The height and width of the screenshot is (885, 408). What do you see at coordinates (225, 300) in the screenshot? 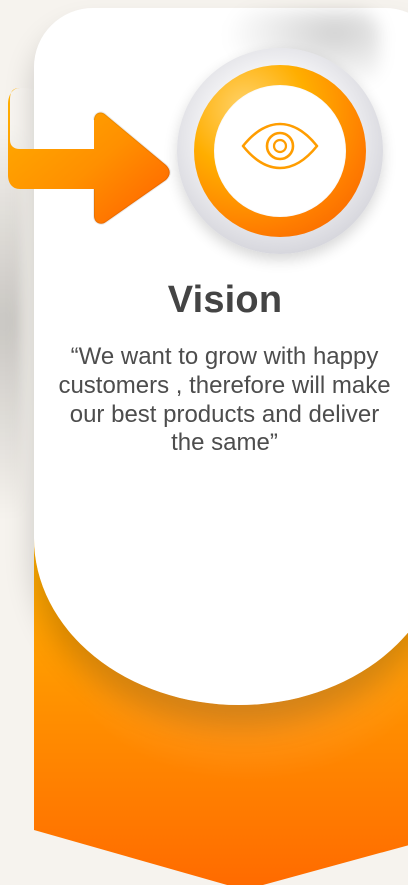
I see `card-title: Vision` at bounding box center [225, 300].